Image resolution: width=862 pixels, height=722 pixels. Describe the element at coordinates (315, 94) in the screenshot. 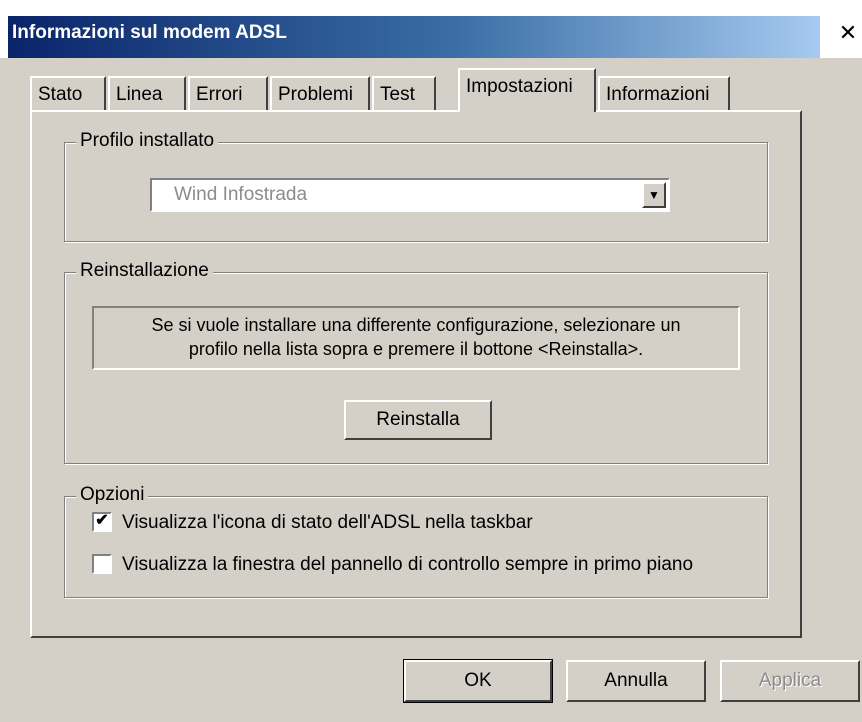

I see `tab-label: Problemi` at that location.